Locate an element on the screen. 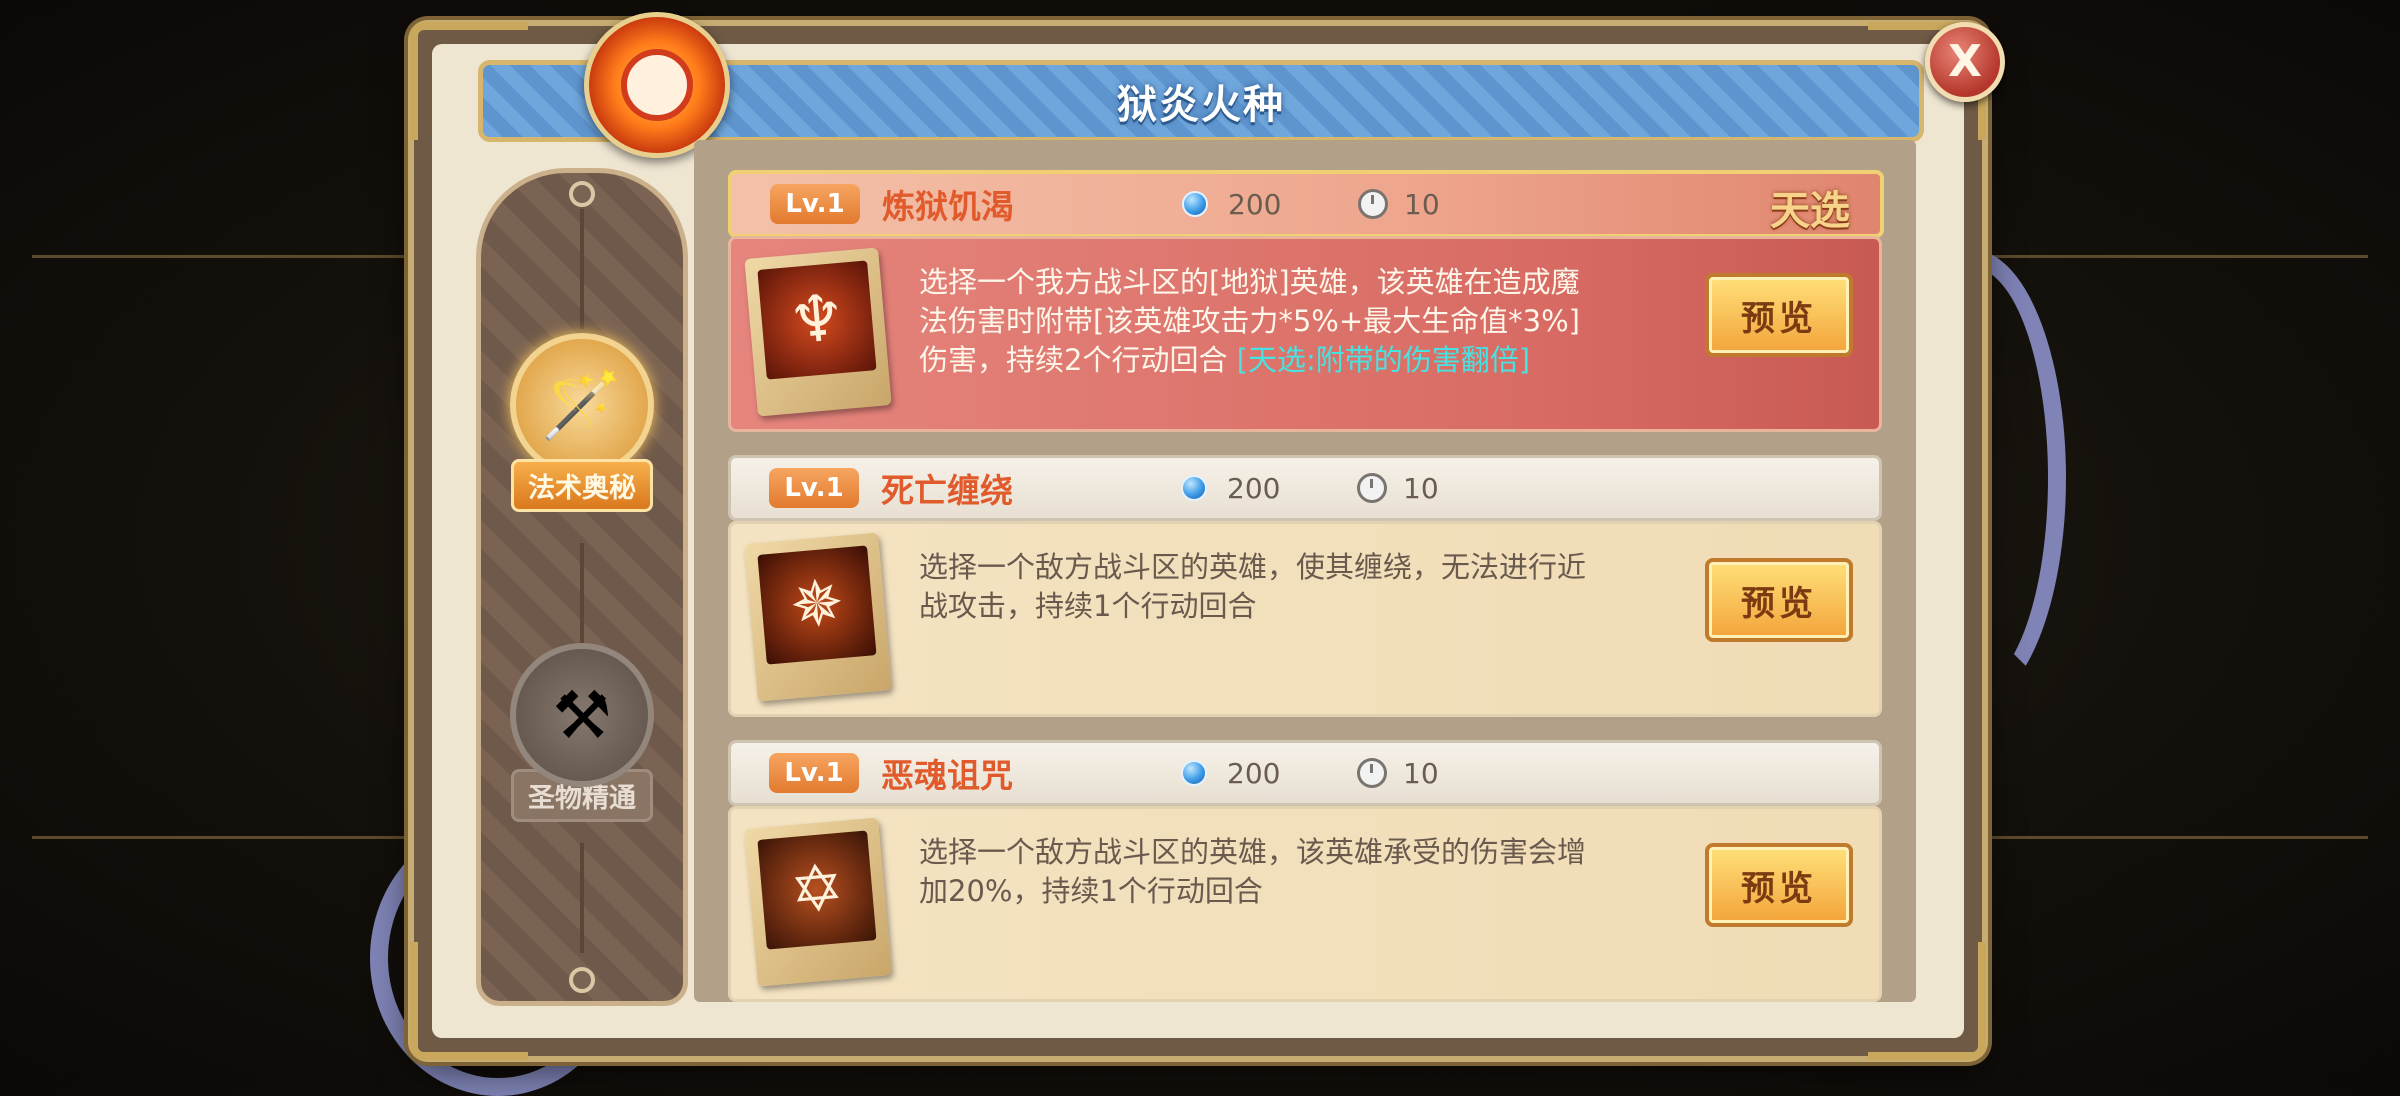 The image size is (2400, 1096). close-button: X is located at coordinates (1965, 62).